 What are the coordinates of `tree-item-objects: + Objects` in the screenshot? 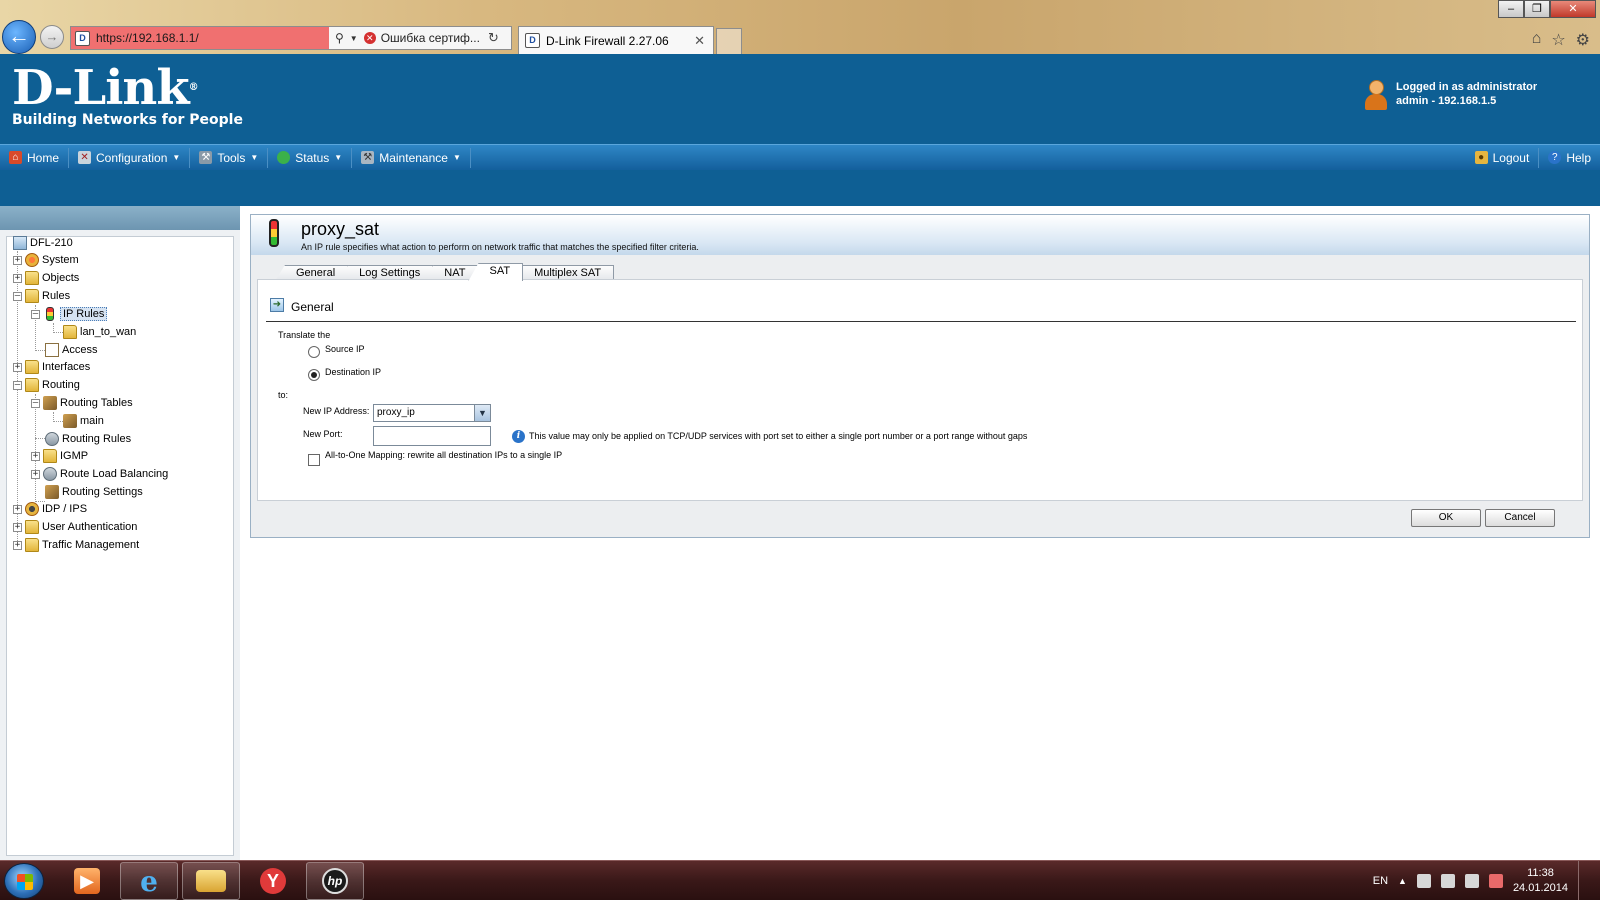 It's located at (46, 278).